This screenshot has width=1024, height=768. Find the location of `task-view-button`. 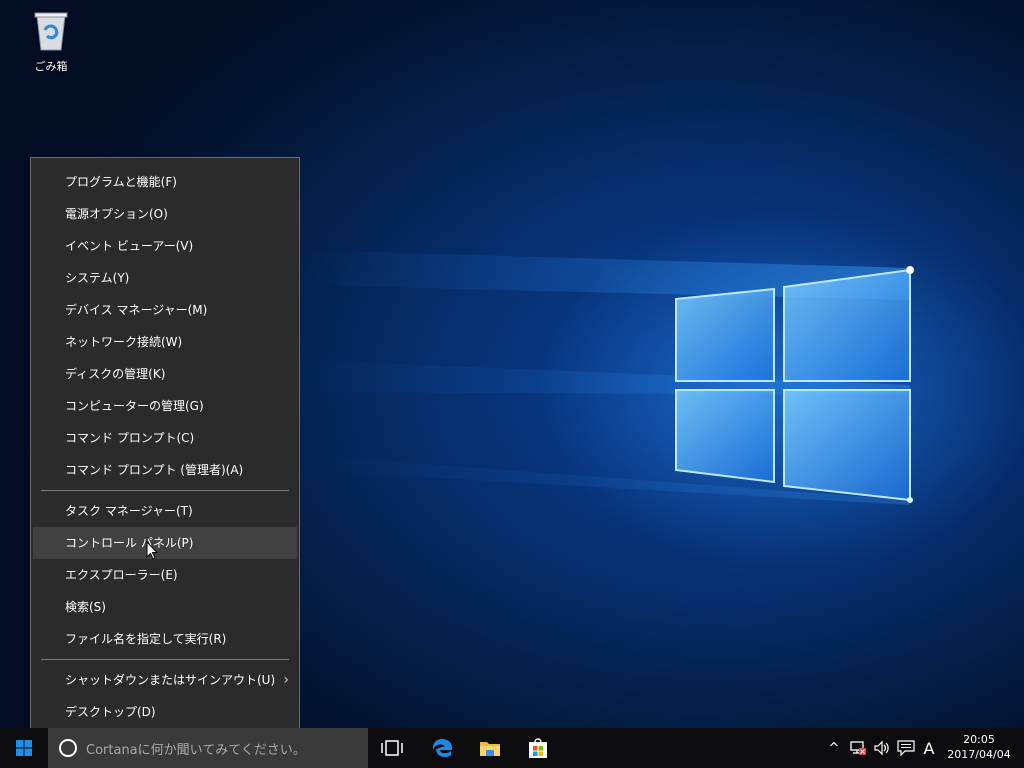

task-view-button is located at coordinates (392, 748).